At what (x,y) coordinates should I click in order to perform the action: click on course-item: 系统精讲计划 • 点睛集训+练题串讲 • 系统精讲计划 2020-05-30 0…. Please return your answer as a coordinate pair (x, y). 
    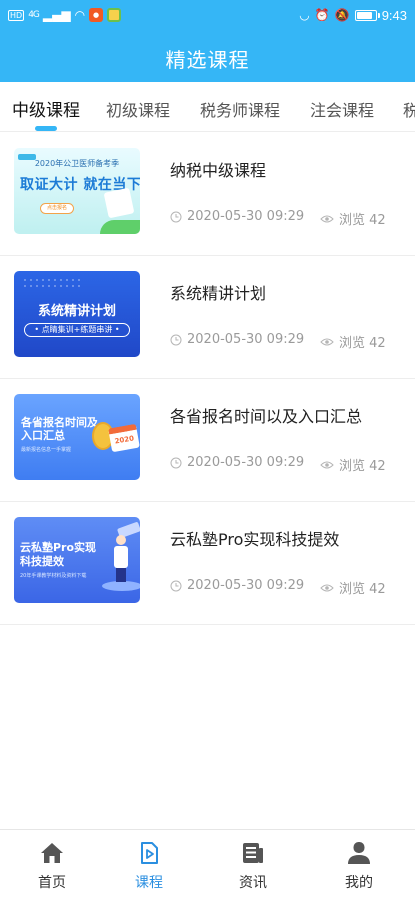
    Looking at the image, I should click on (207, 317).